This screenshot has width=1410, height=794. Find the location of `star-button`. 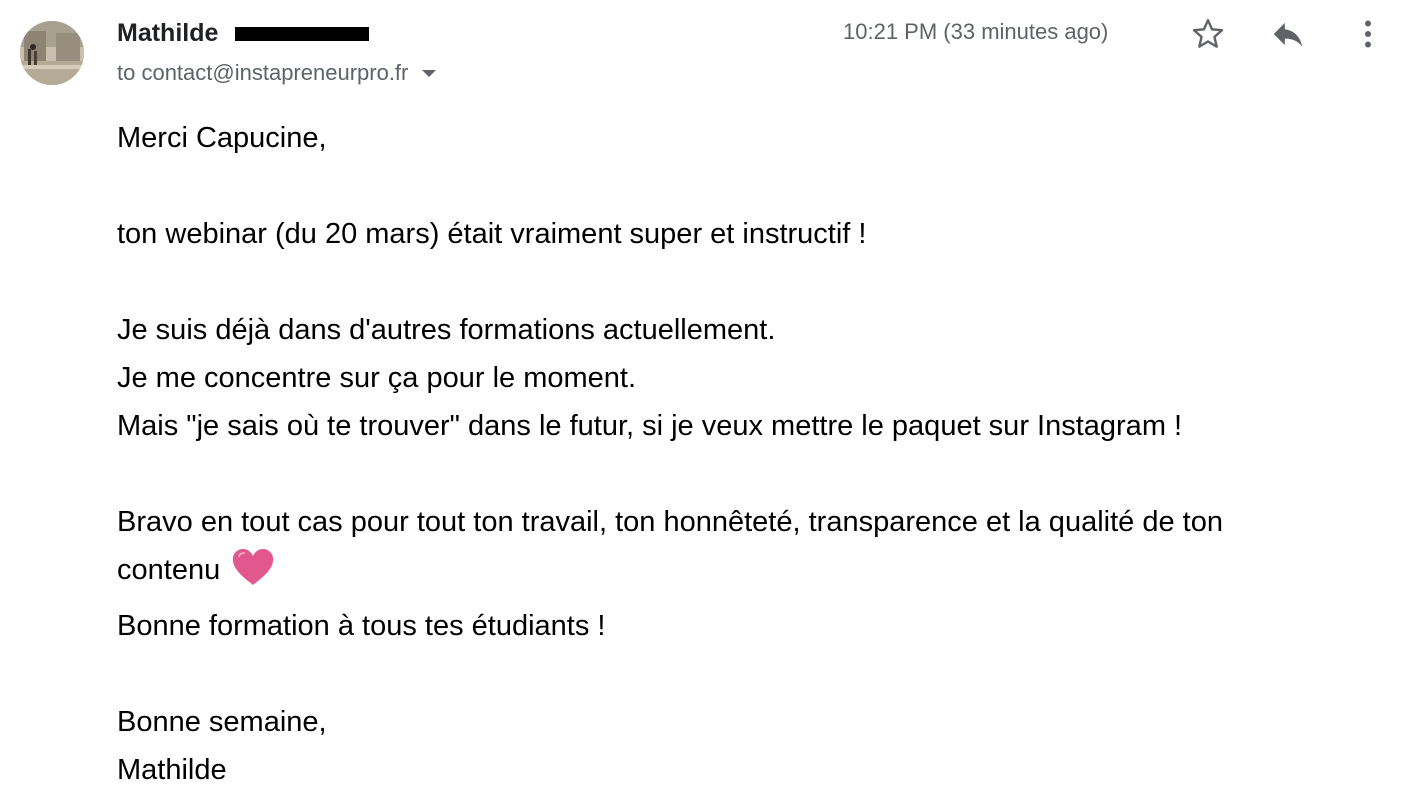

star-button is located at coordinates (1208, 34).